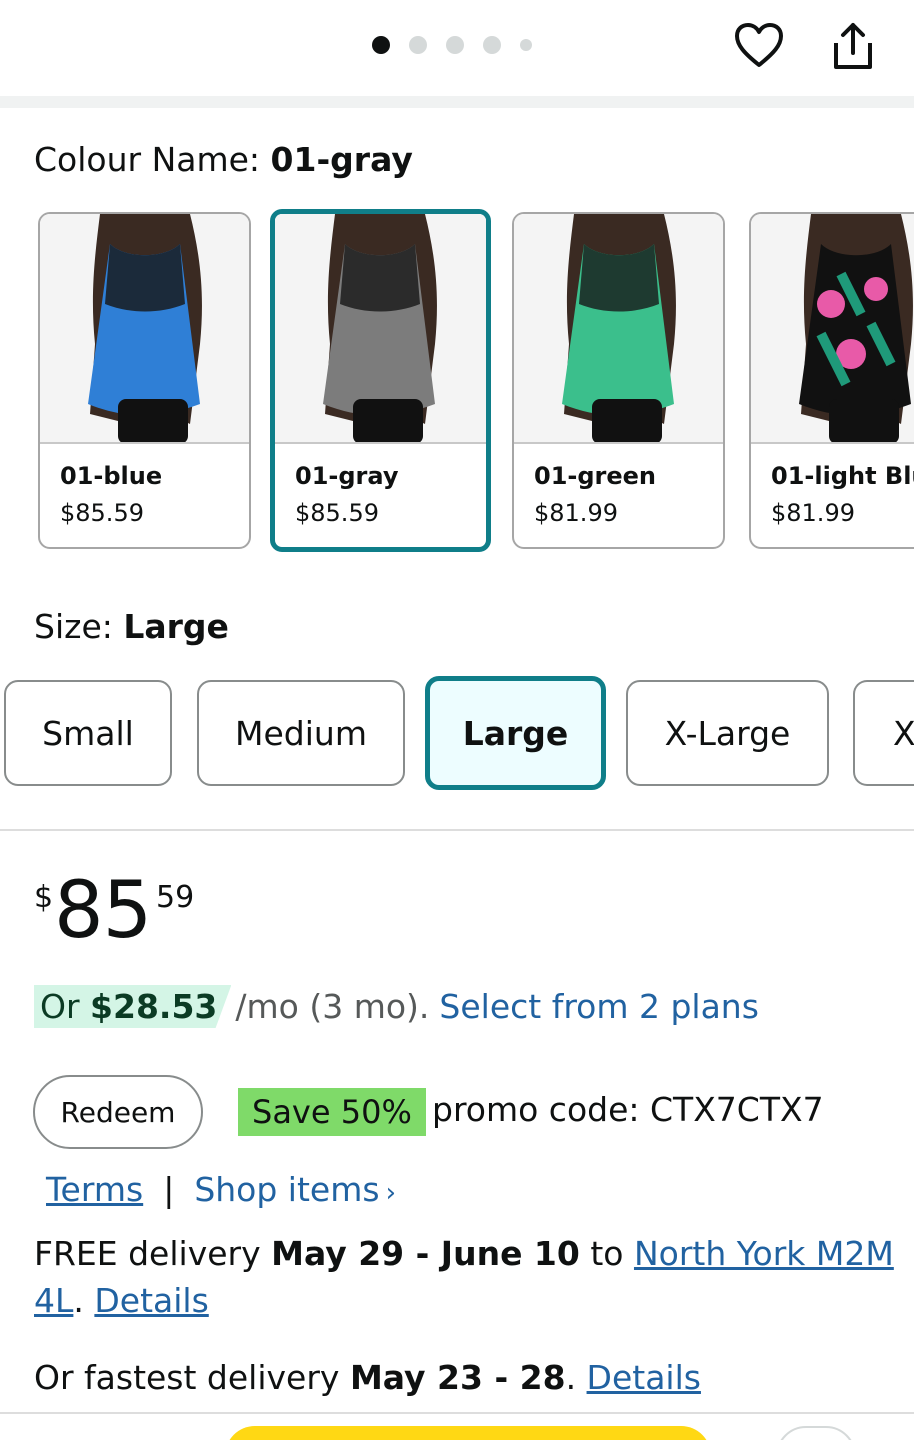  Describe the element at coordinates (332, 1112) in the screenshot. I see `save-badge: Save 50%` at that location.